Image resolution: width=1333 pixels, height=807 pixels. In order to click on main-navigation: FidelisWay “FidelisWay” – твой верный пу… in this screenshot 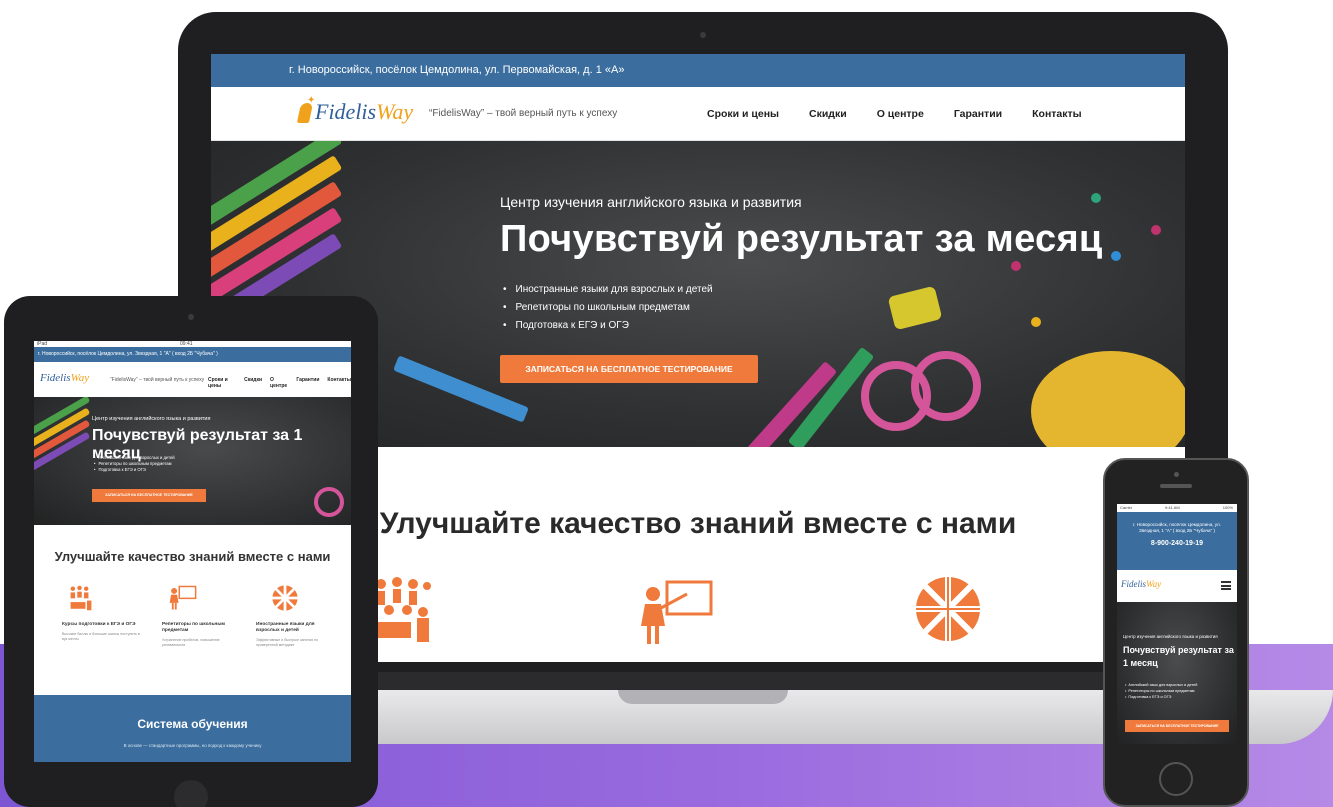, I will do `click(192, 379)`.